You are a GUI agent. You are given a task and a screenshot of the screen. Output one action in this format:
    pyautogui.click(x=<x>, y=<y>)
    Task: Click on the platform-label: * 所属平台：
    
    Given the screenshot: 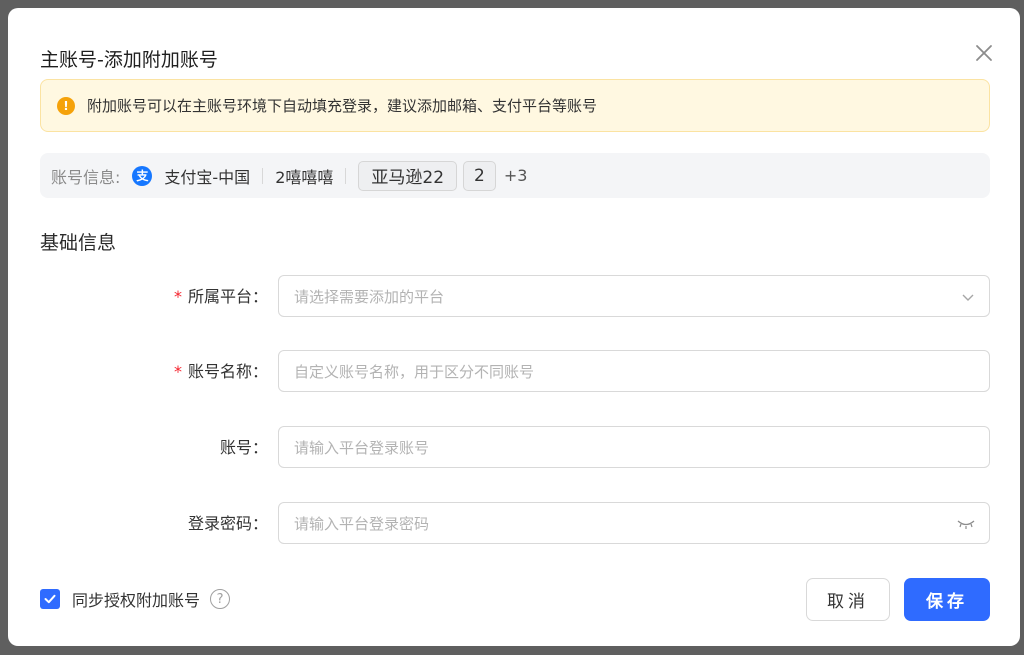 What is the action you would take?
    pyautogui.click(x=220, y=296)
    